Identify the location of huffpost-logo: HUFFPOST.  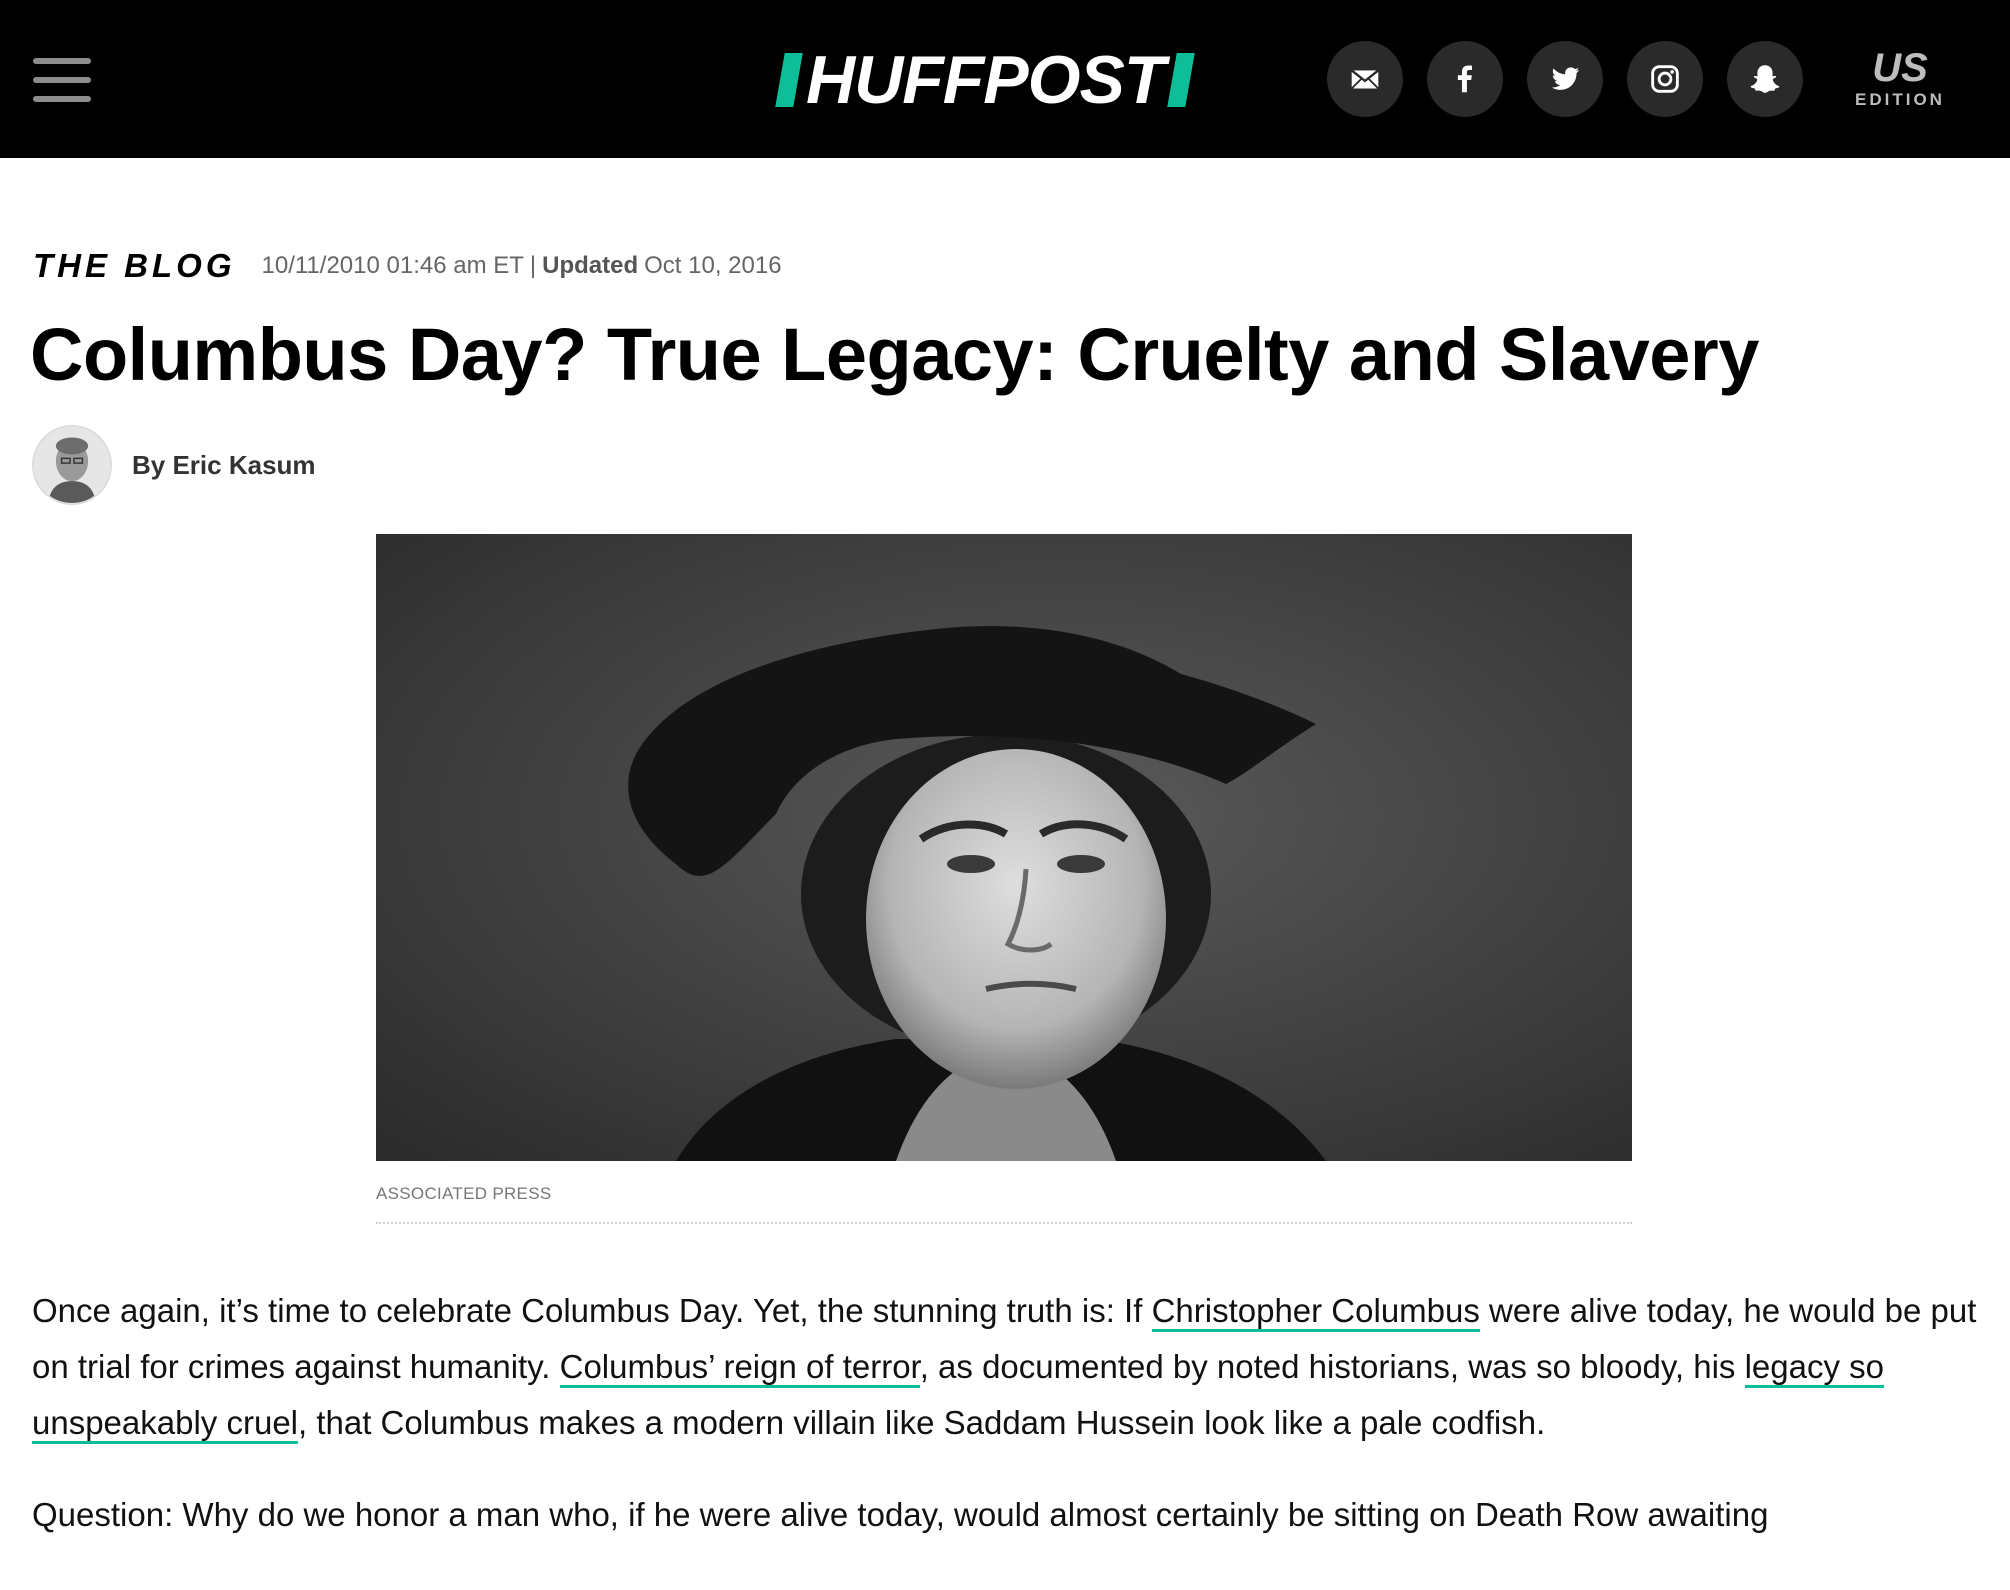
(985, 80).